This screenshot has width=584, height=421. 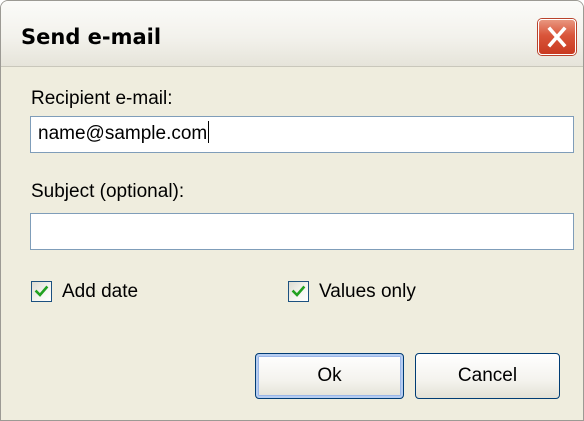 I want to click on recipient-email-label: Recipient e-mail:, so click(x=102, y=98).